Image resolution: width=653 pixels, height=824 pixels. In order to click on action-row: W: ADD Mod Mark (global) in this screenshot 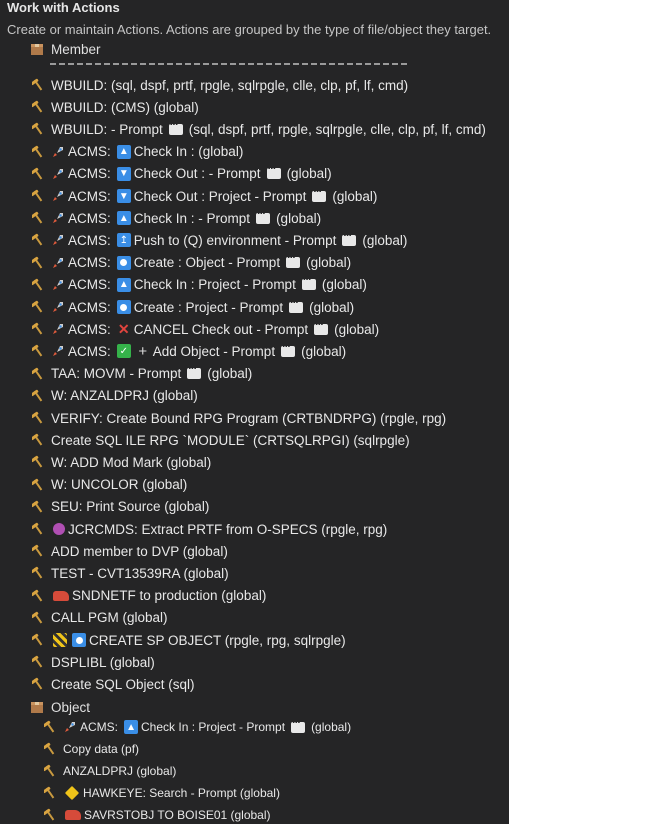, I will do `click(123, 462)`.